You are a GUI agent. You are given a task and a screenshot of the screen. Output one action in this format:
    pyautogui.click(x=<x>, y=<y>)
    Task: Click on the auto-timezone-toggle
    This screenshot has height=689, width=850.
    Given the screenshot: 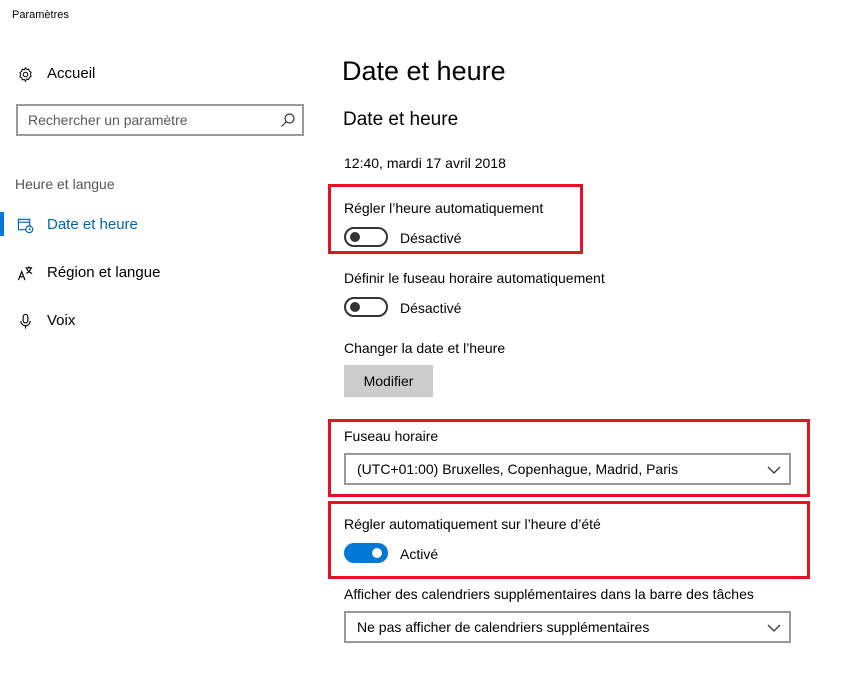 What is the action you would take?
    pyautogui.click(x=366, y=307)
    